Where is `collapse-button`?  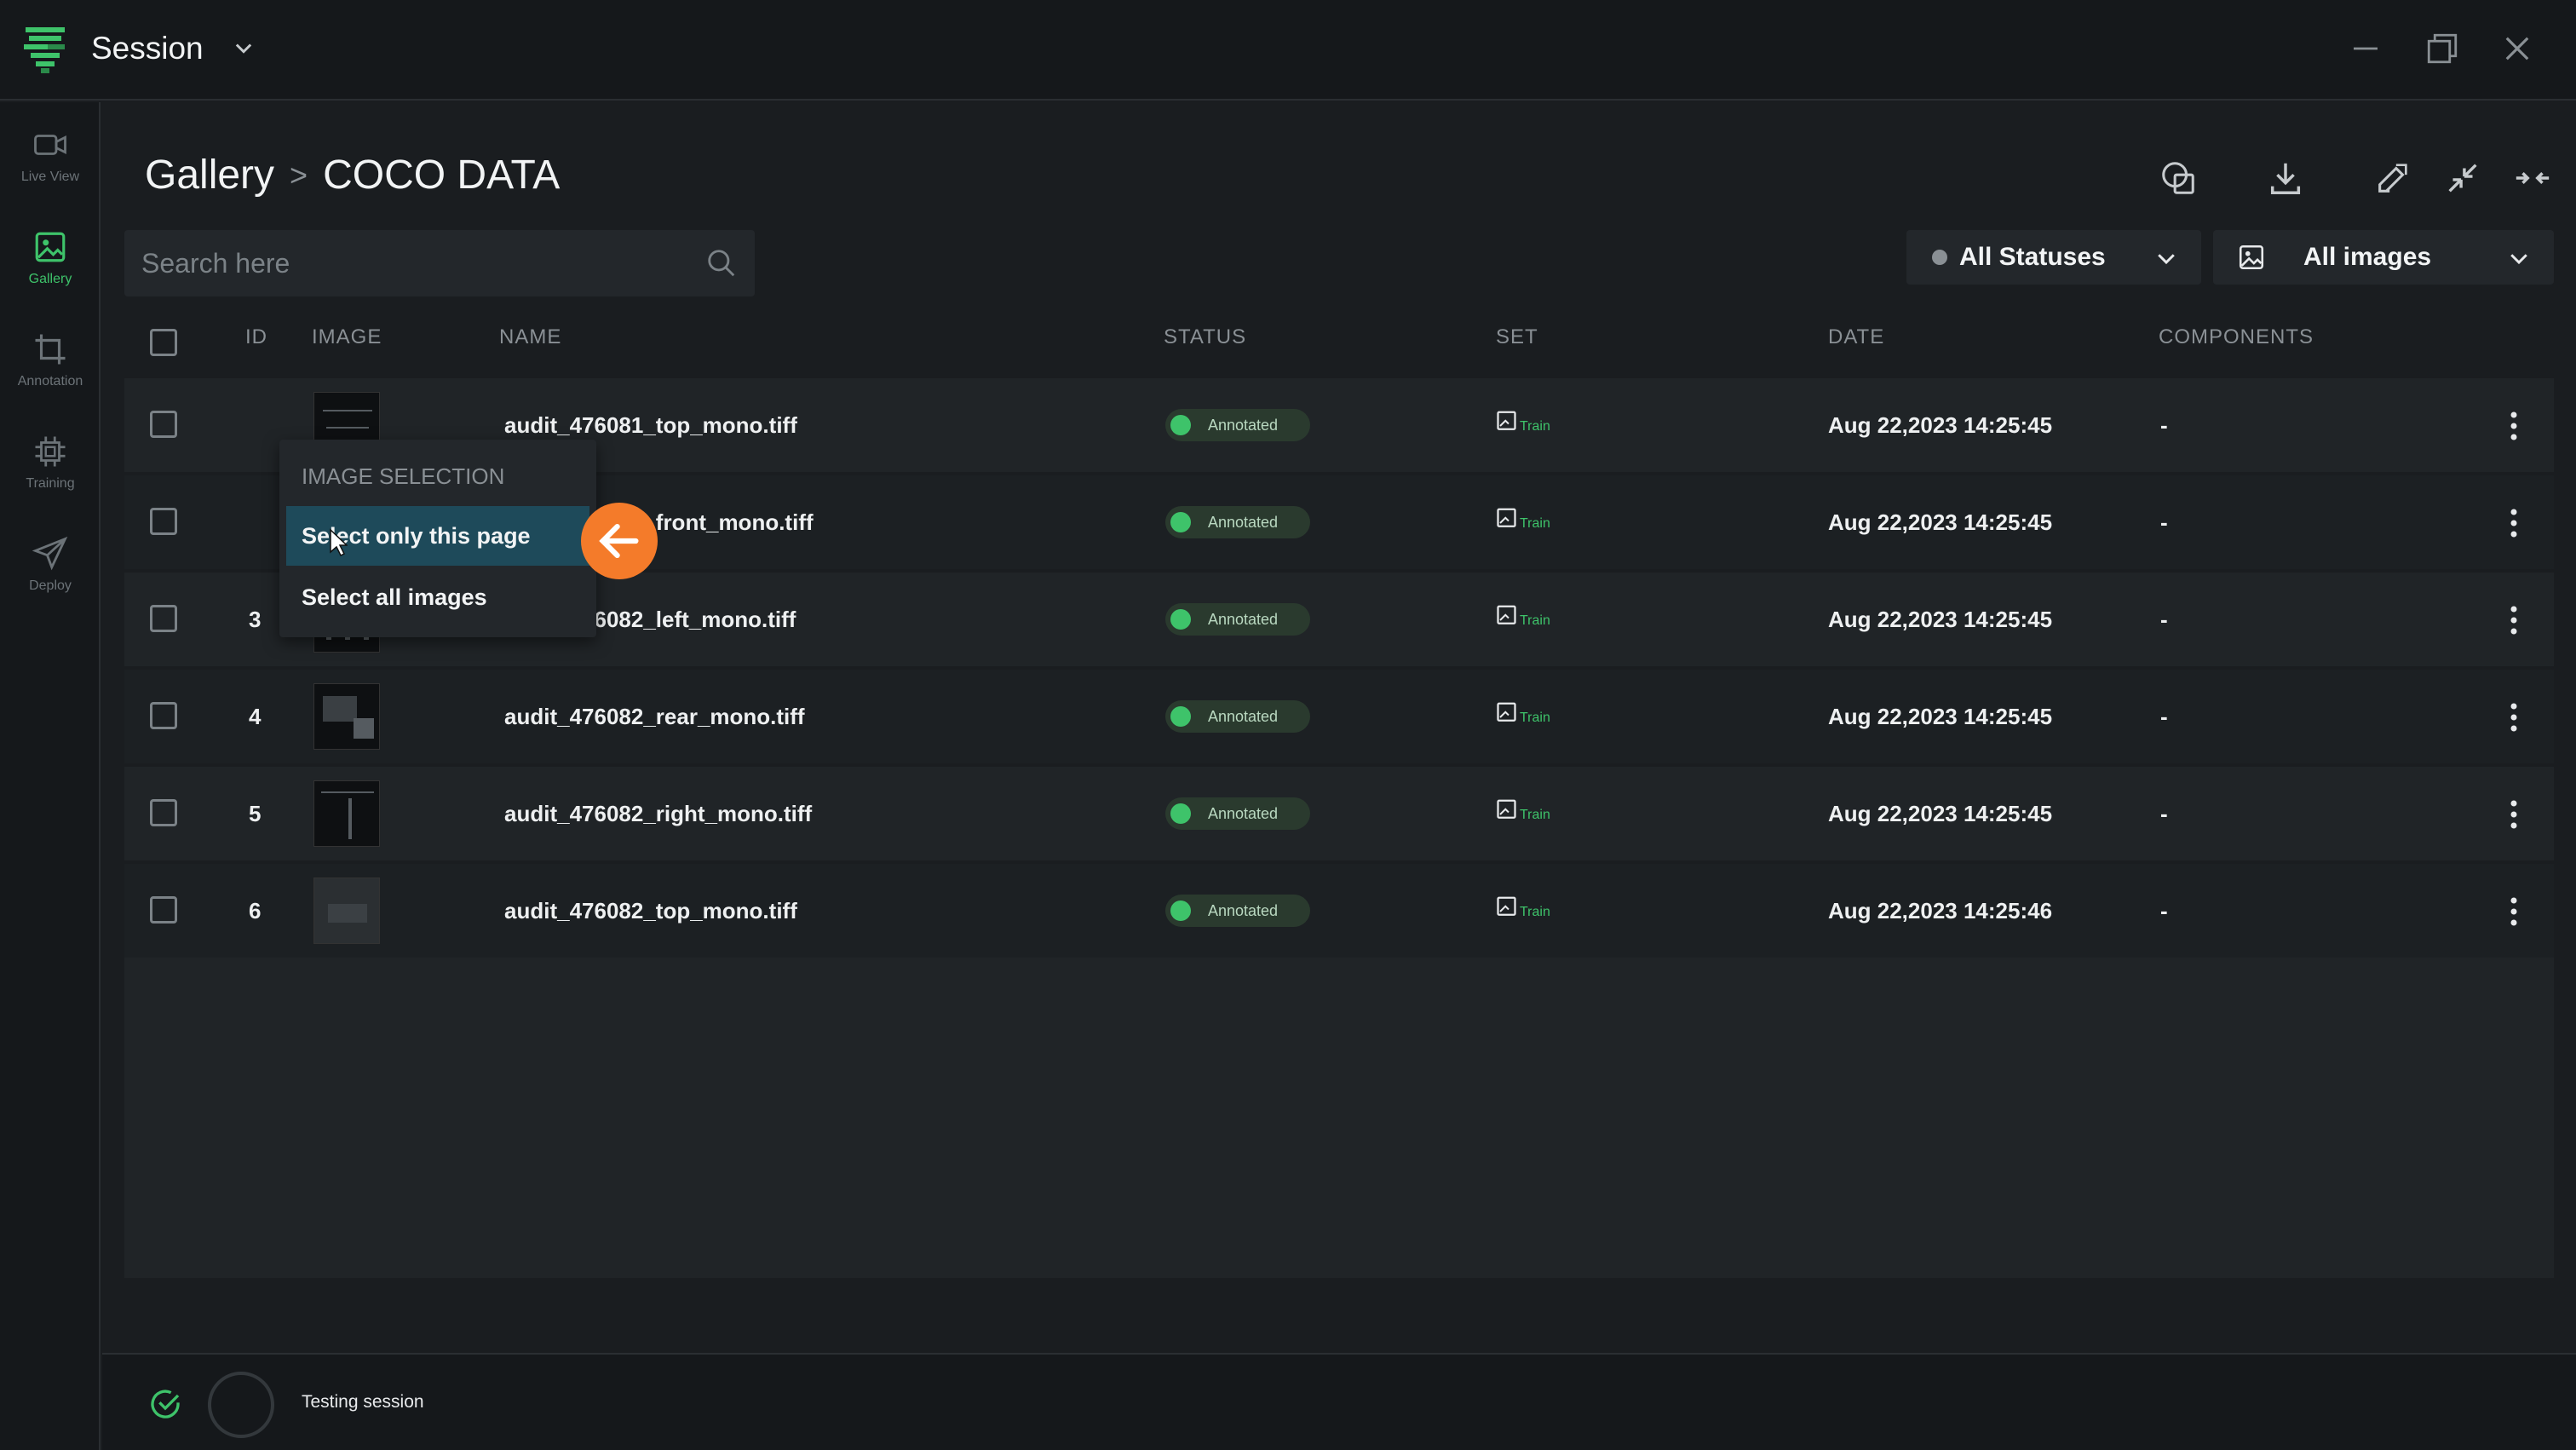
collapse-button is located at coordinates (2462, 178).